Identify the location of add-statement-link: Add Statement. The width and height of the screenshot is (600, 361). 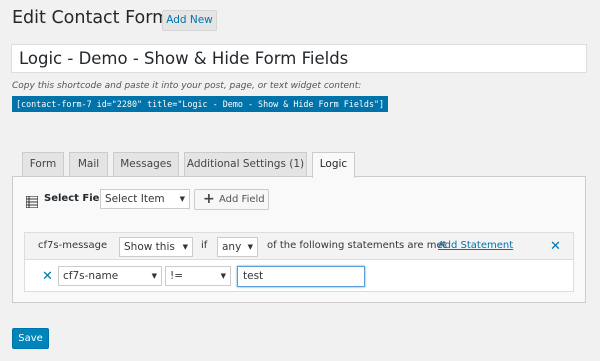
(475, 245).